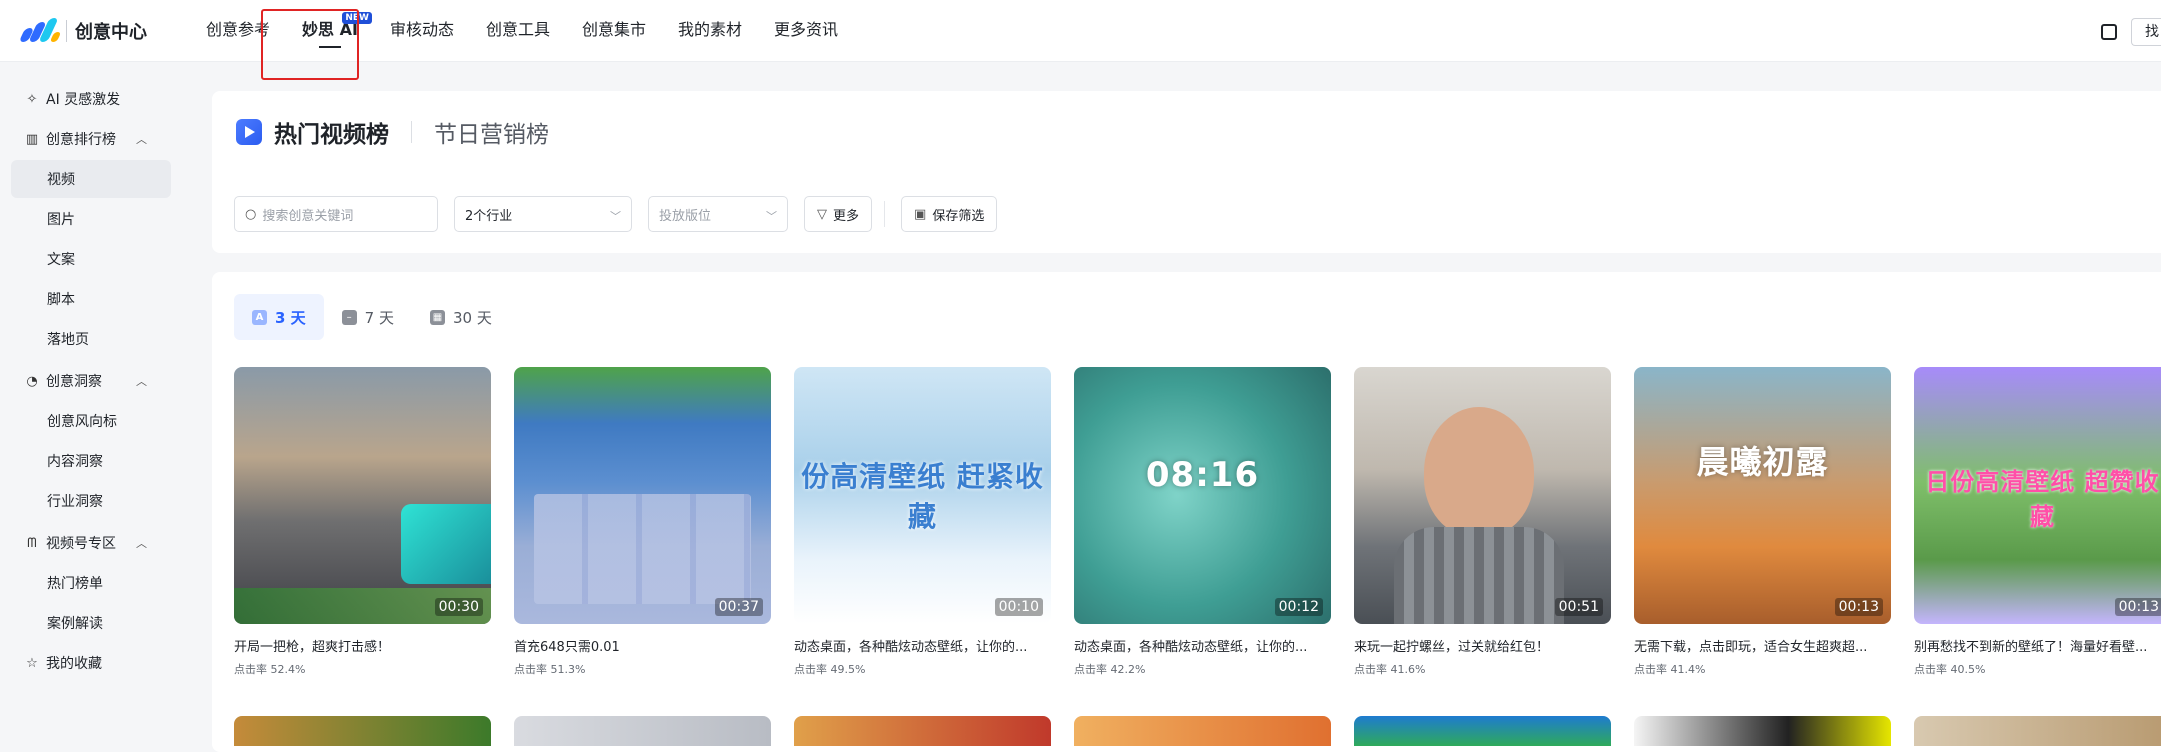  Describe the element at coordinates (550, 669) in the screenshot. I see `video-ctr: 点击率 51.3%` at that location.